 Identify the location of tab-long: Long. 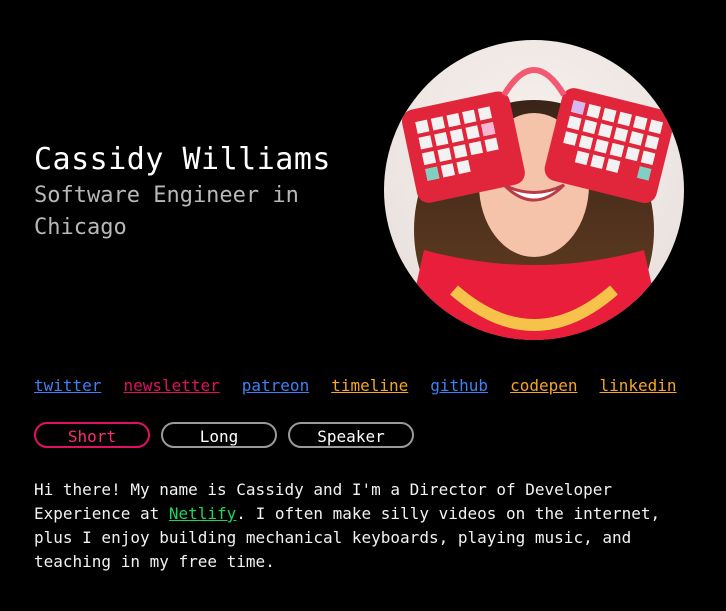
(219, 435).